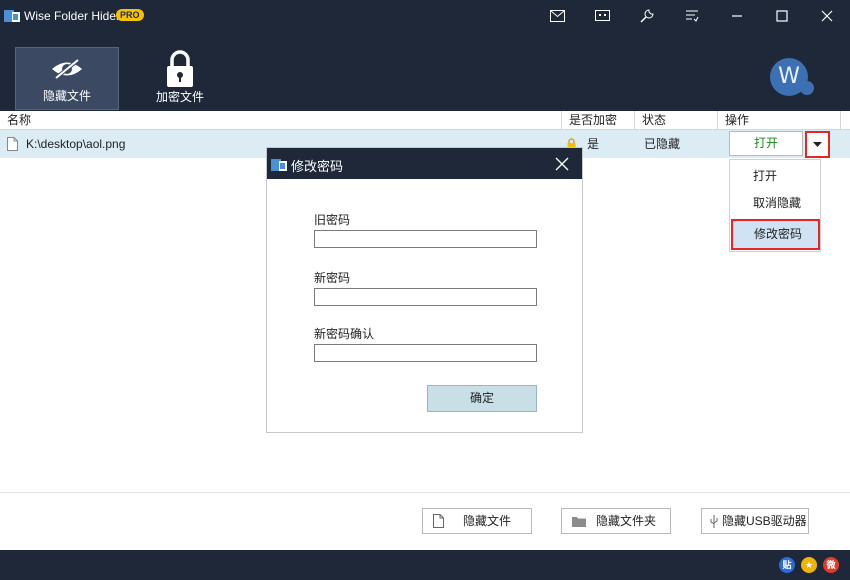  I want to click on wrench-icon, so click(647, 16).